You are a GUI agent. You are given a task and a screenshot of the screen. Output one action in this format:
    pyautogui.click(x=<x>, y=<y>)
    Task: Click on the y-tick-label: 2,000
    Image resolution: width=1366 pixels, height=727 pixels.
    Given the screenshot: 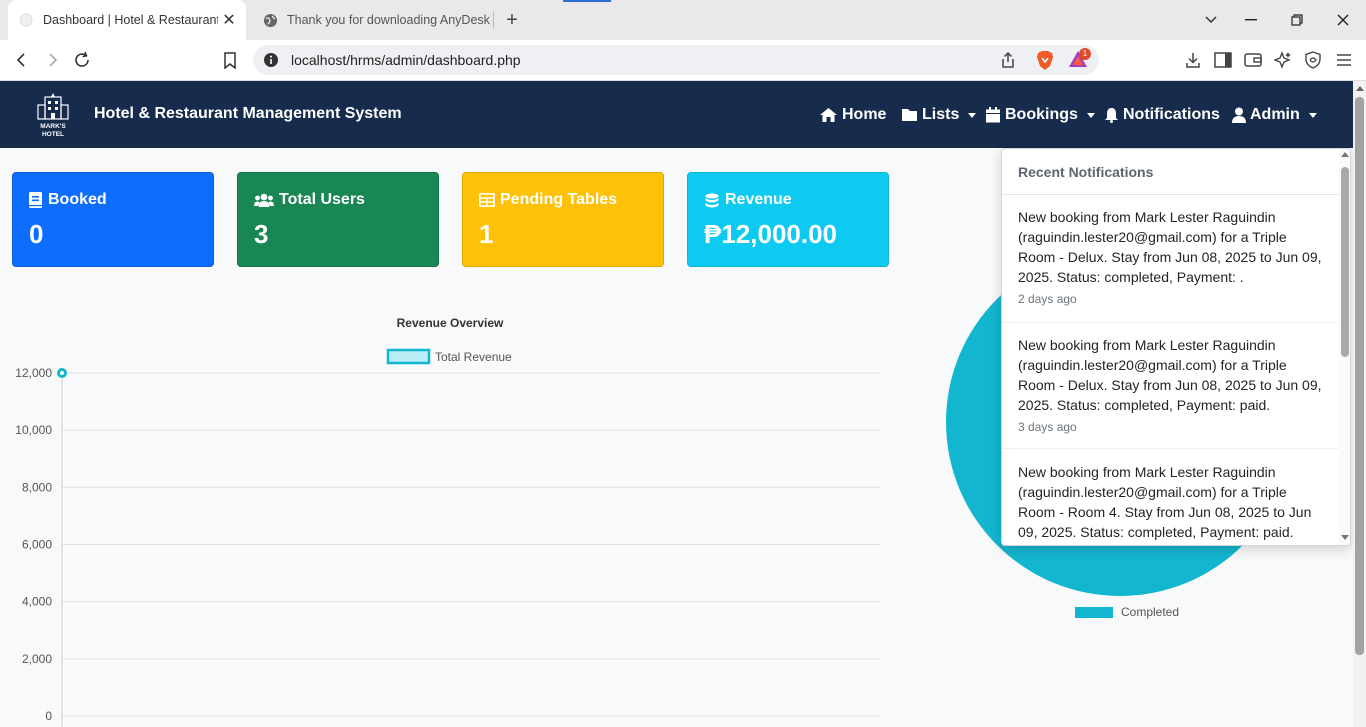 What is the action you would take?
    pyautogui.click(x=37, y=659)
    